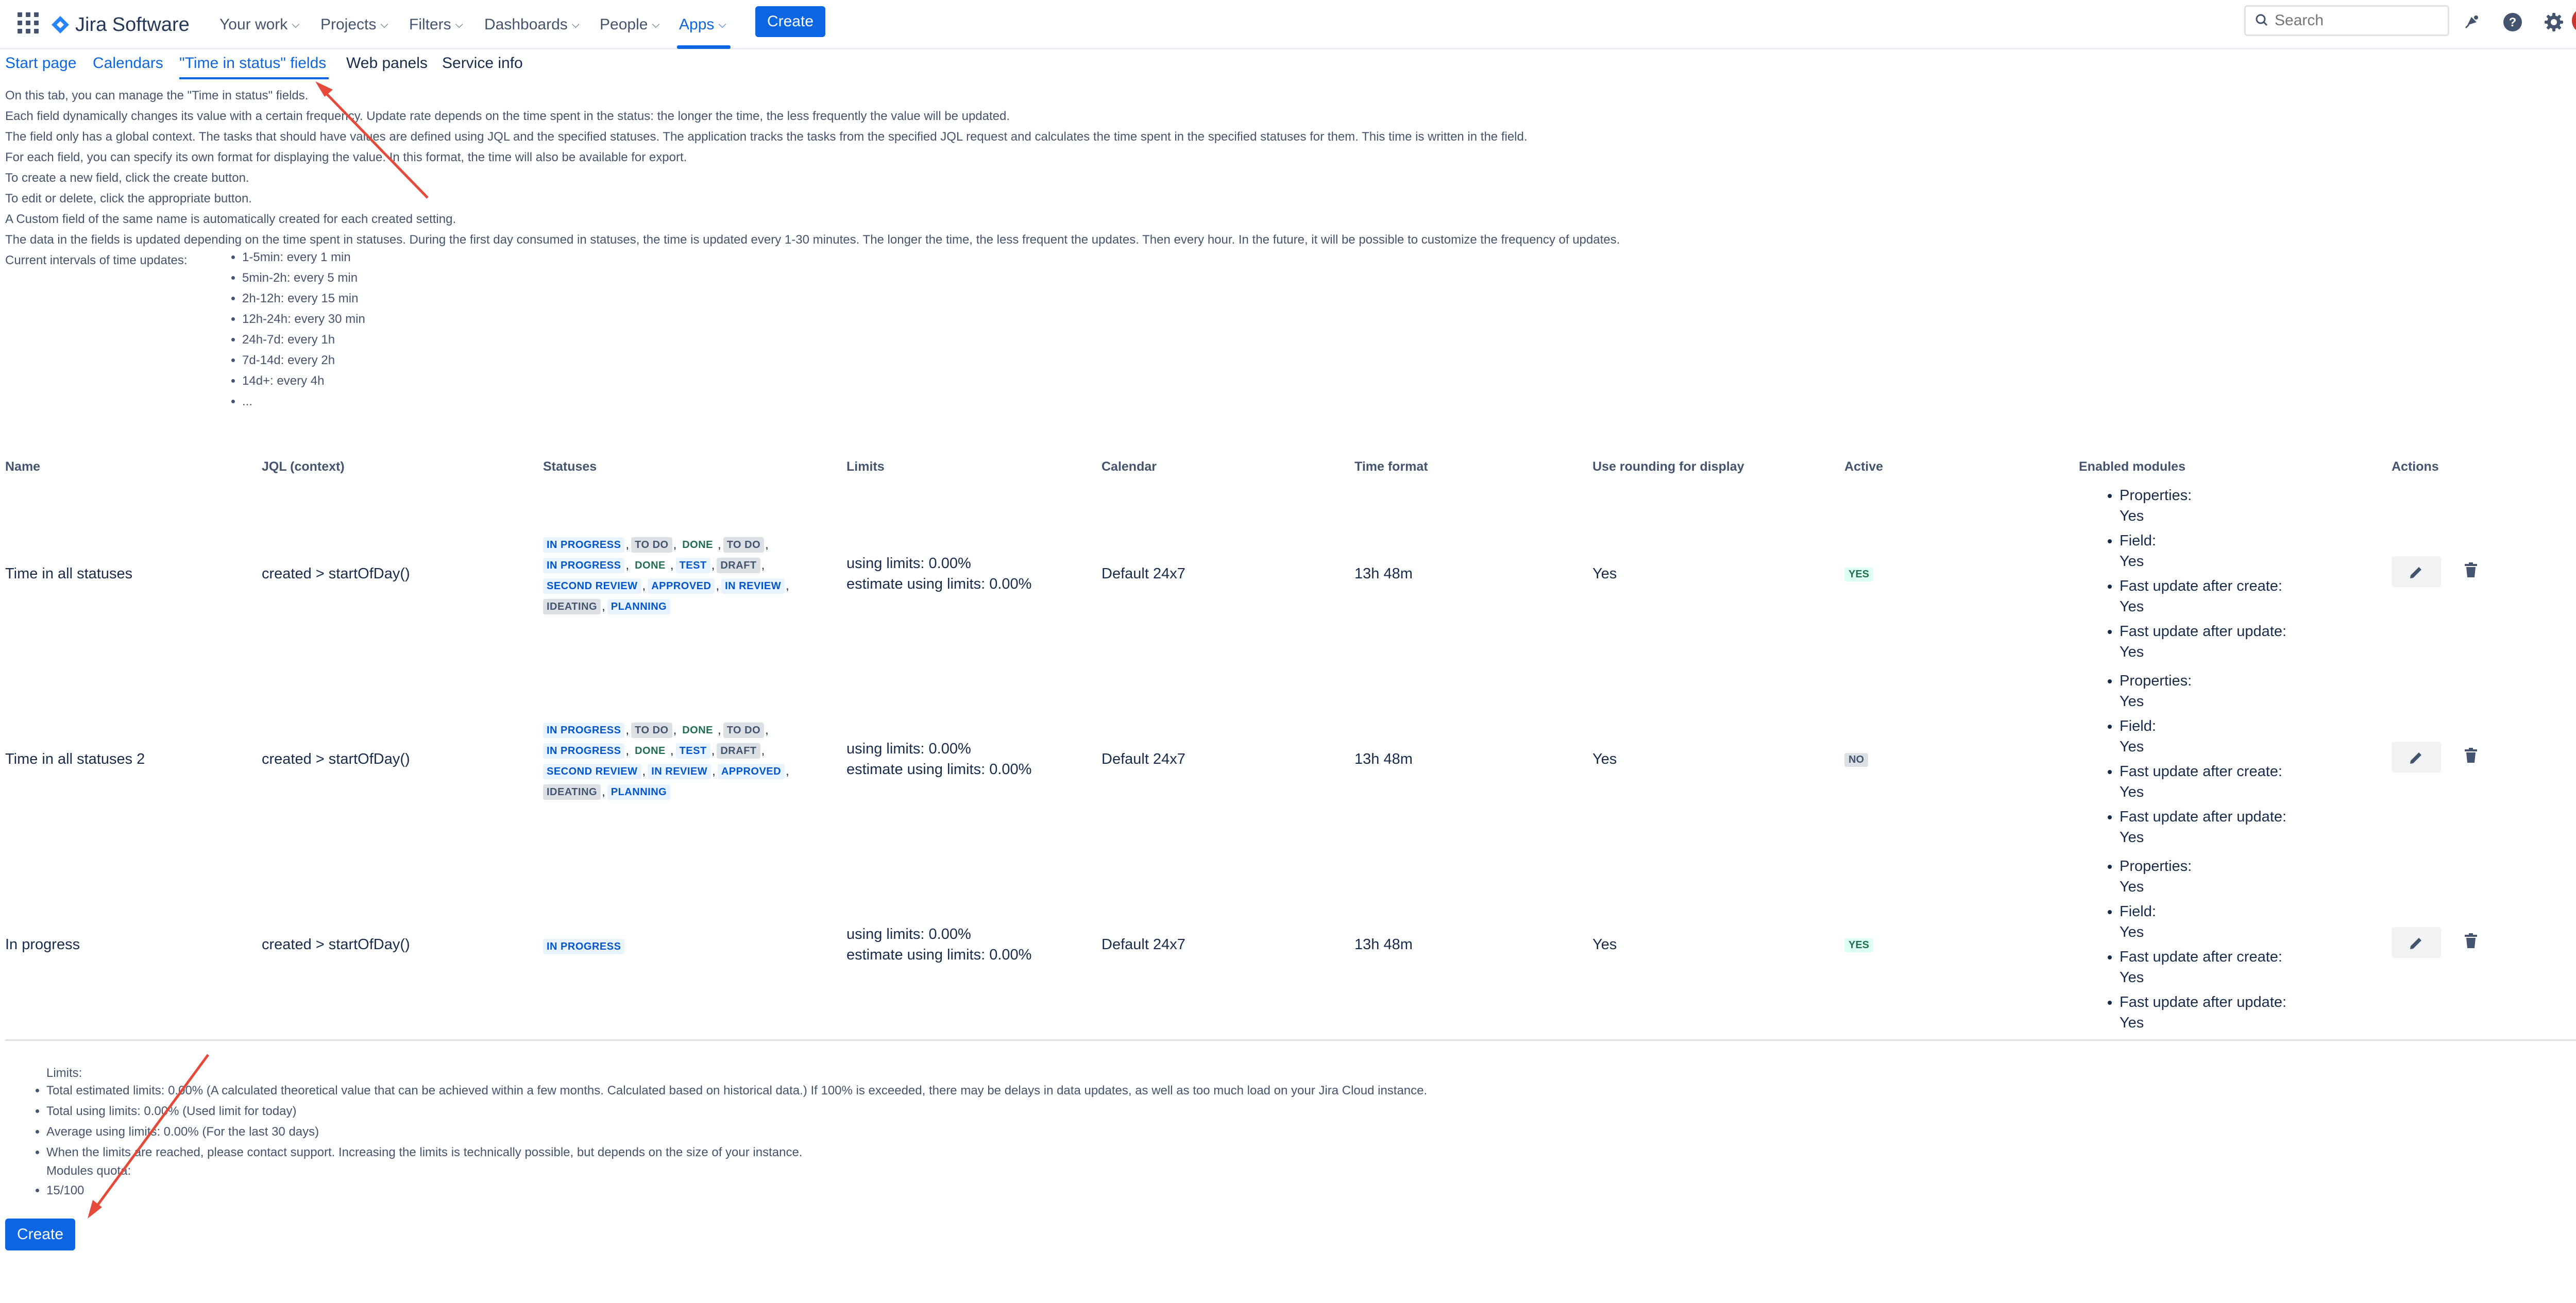  What do you see at coordinates (2203, 827) in the screenshot?
I see `module-item: Fast update after update: Yes` at bounding box center [2203, 827].